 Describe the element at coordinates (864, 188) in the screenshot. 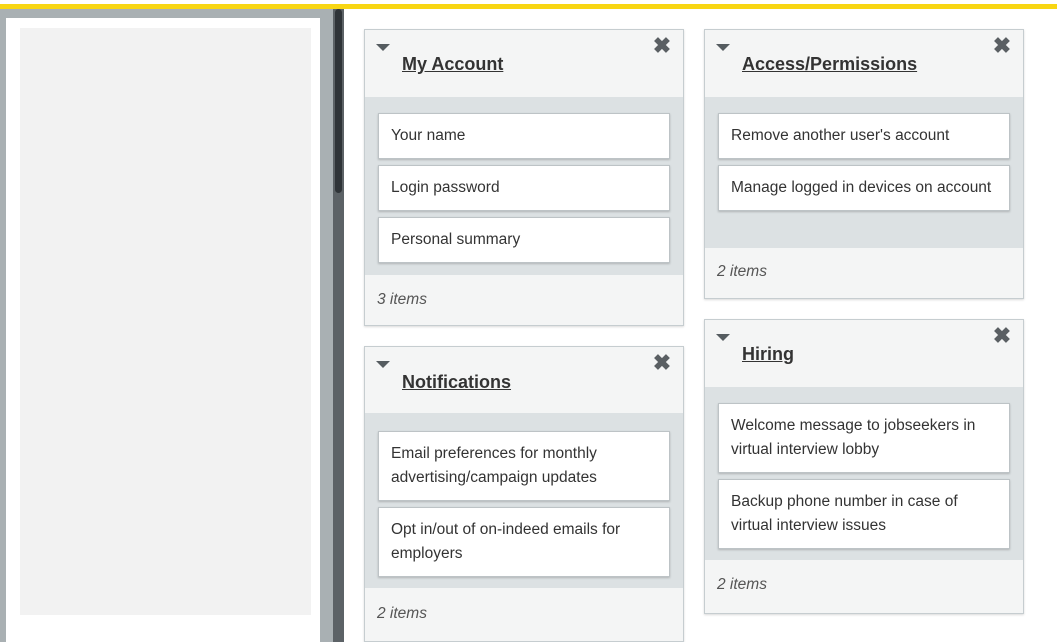

I see `list-item: Manage logged in devices on account` at that location.